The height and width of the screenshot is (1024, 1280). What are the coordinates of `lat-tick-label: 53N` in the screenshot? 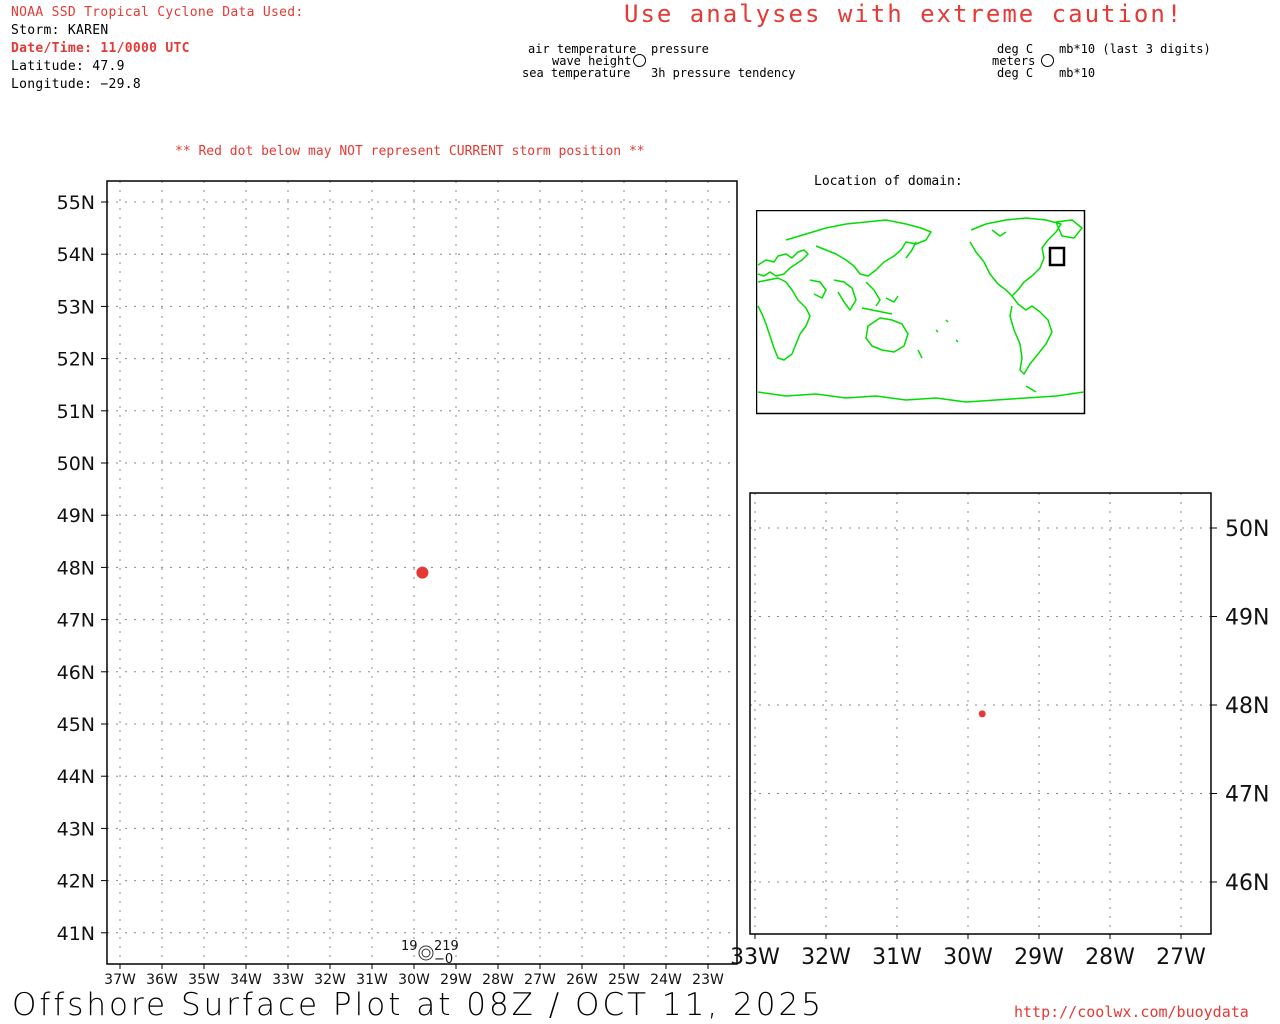 It's located at (76, 307).